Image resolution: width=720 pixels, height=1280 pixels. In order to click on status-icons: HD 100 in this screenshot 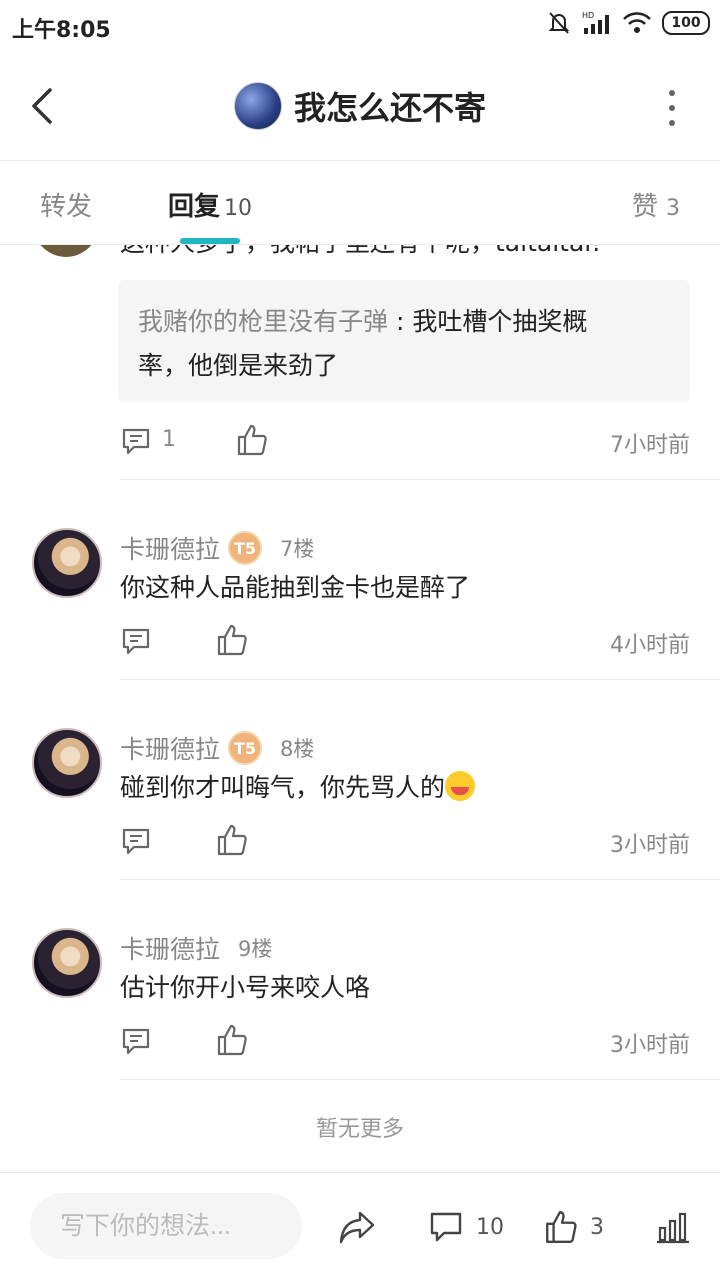, I will do `click(628, 23)`.